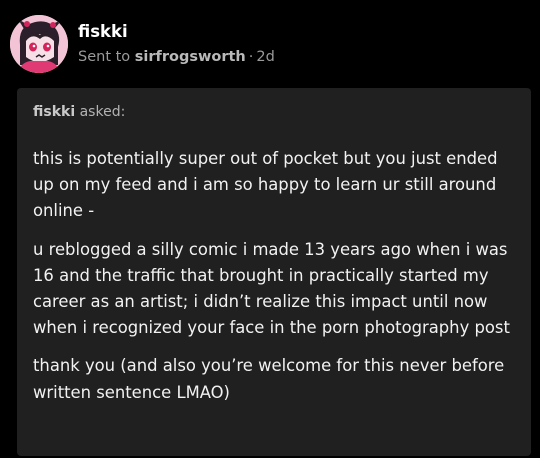 This screenshot has height=458, width=540. Describe the element at coordinates (54, 112) in the screenshot. I see `asker-link: fiskki` at that location.